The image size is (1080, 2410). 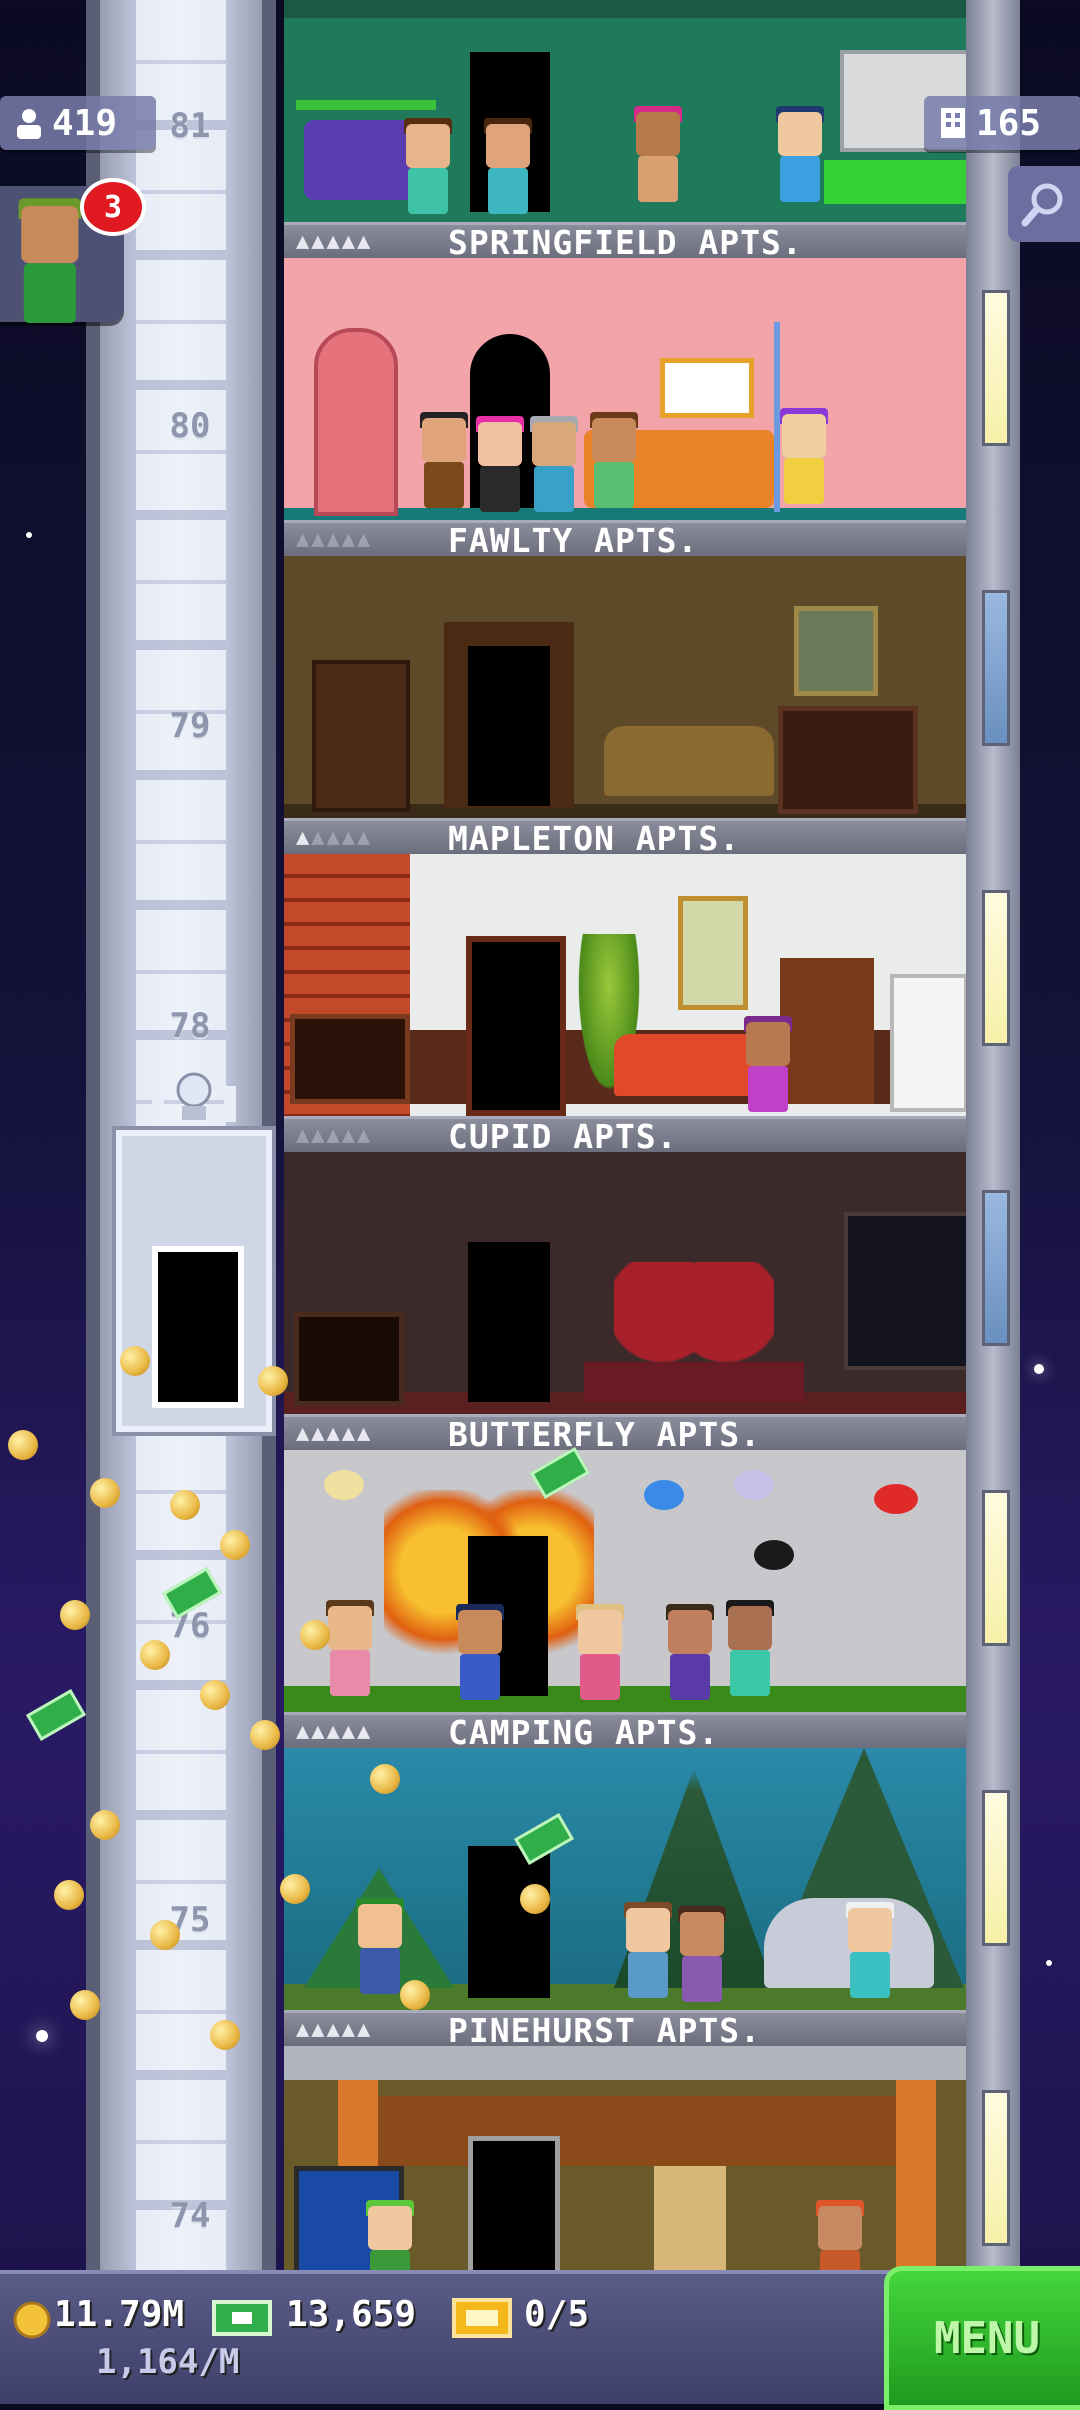 I want to click on floor-banner: ▲▲▲▲▲ CAMPING APTS., so click(x=627, y=1732).